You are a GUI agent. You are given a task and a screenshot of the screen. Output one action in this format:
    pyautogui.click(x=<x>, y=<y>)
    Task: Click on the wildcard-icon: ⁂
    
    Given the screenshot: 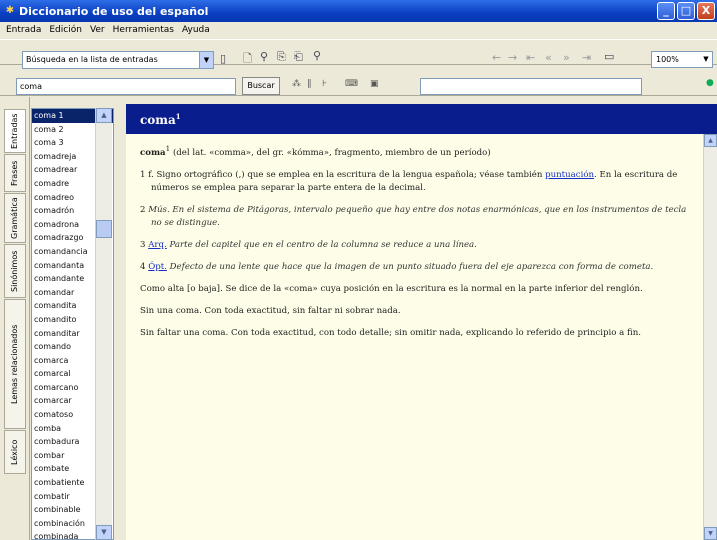 What is the action you would take?
    pyautogui.click(x=296, y=84)
    